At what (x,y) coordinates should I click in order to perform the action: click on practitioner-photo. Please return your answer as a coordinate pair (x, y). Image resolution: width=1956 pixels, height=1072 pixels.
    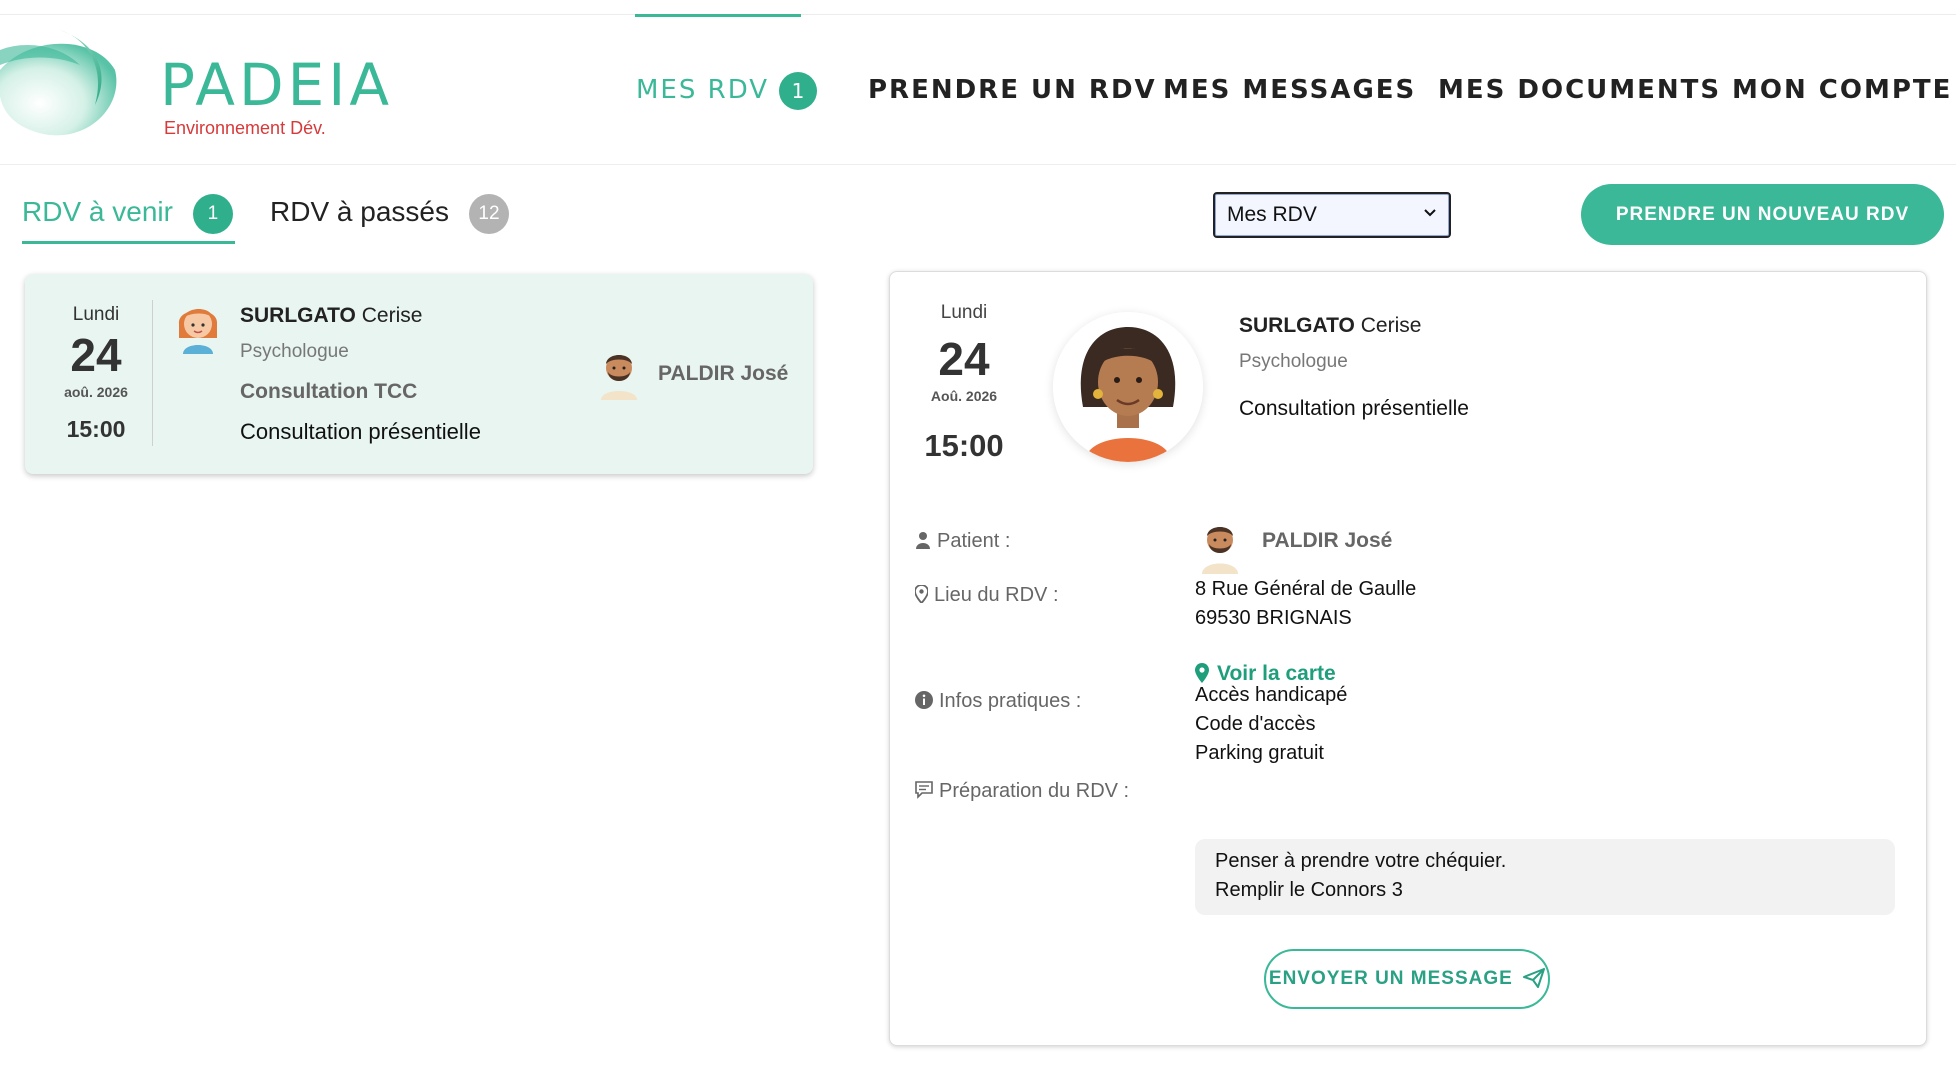
    Looking at the image, I should click on (1128, 387).